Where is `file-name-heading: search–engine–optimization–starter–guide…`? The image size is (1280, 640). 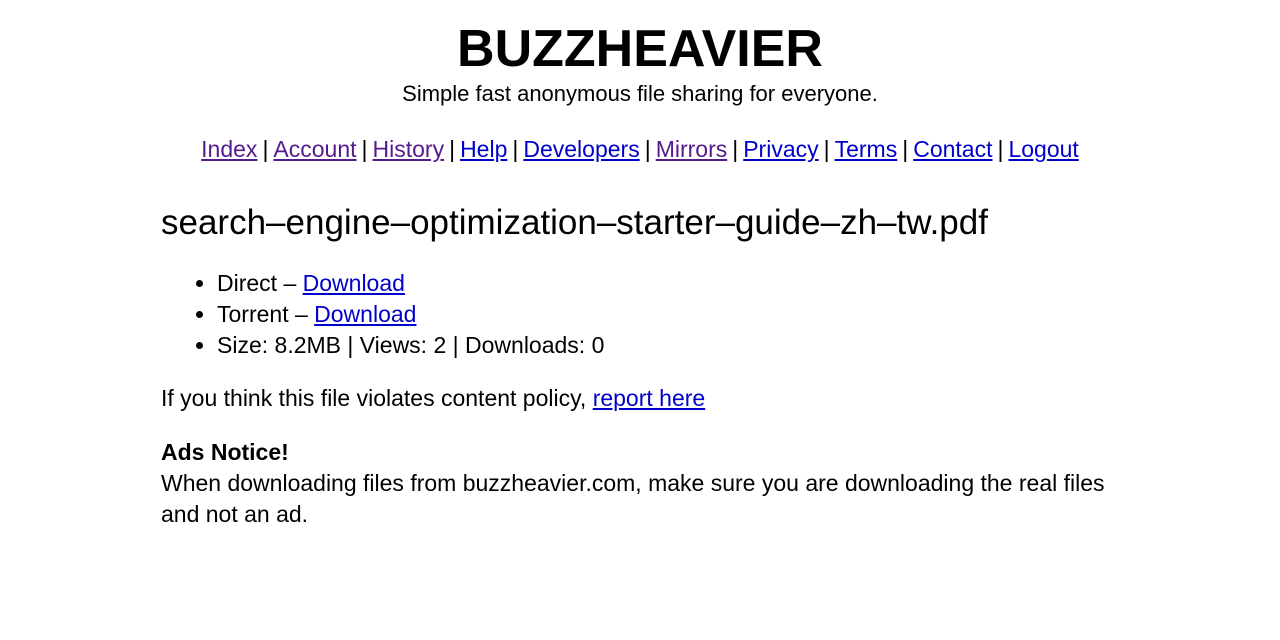 file-name-heading: search–engine–optimization–starter–guide… is located at coordinates (574, 222).